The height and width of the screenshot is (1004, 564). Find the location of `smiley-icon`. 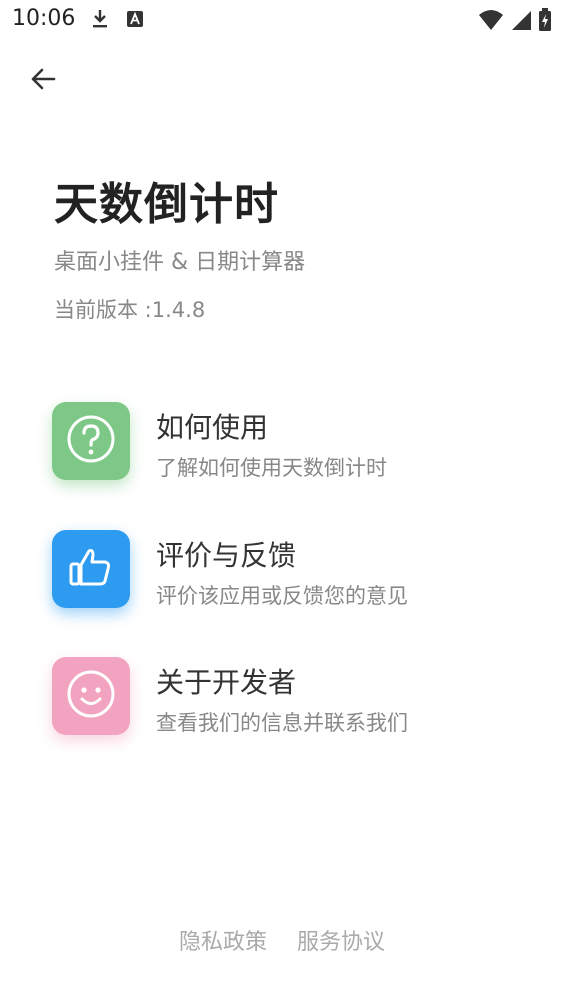

smiley-icon is located at coordinates (91, 696).